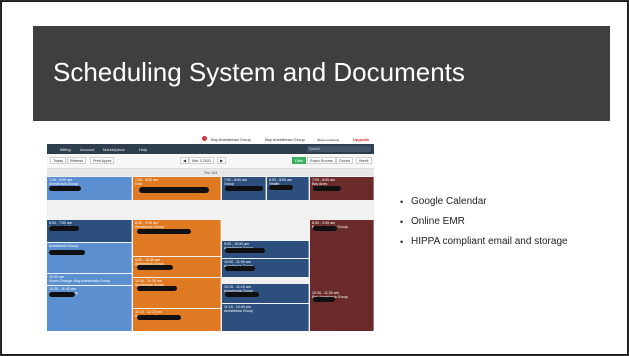  Describe the element at coordinates (202, 160) in the screenshot. I see `date-display: Mar 3 2022` at that location.